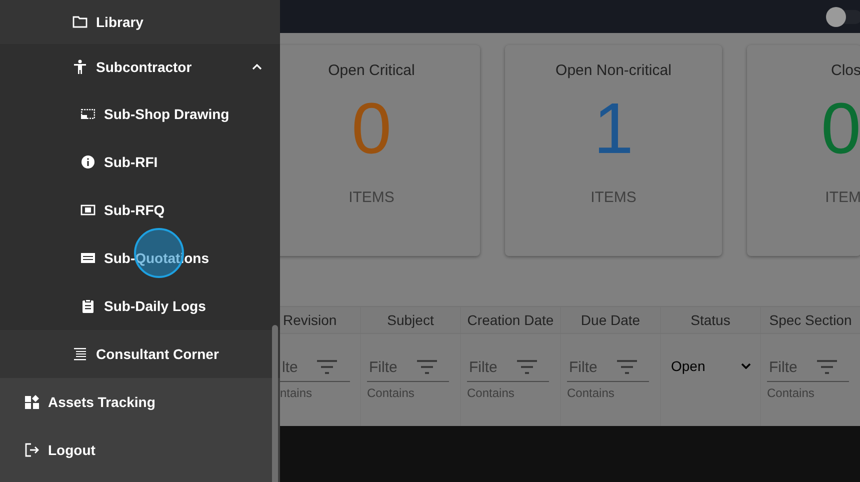  Describe the element at coordinates (410, 320) in the screenshot. I see `column-header: Subject` at that location.